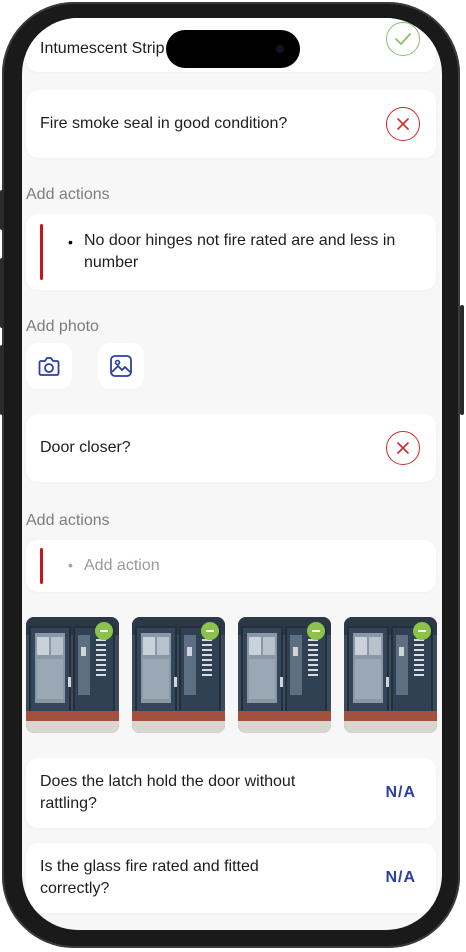  Describe the element at coordinates (244, 566) in the screenshot. I see `add-action-input: Add action` at that location.